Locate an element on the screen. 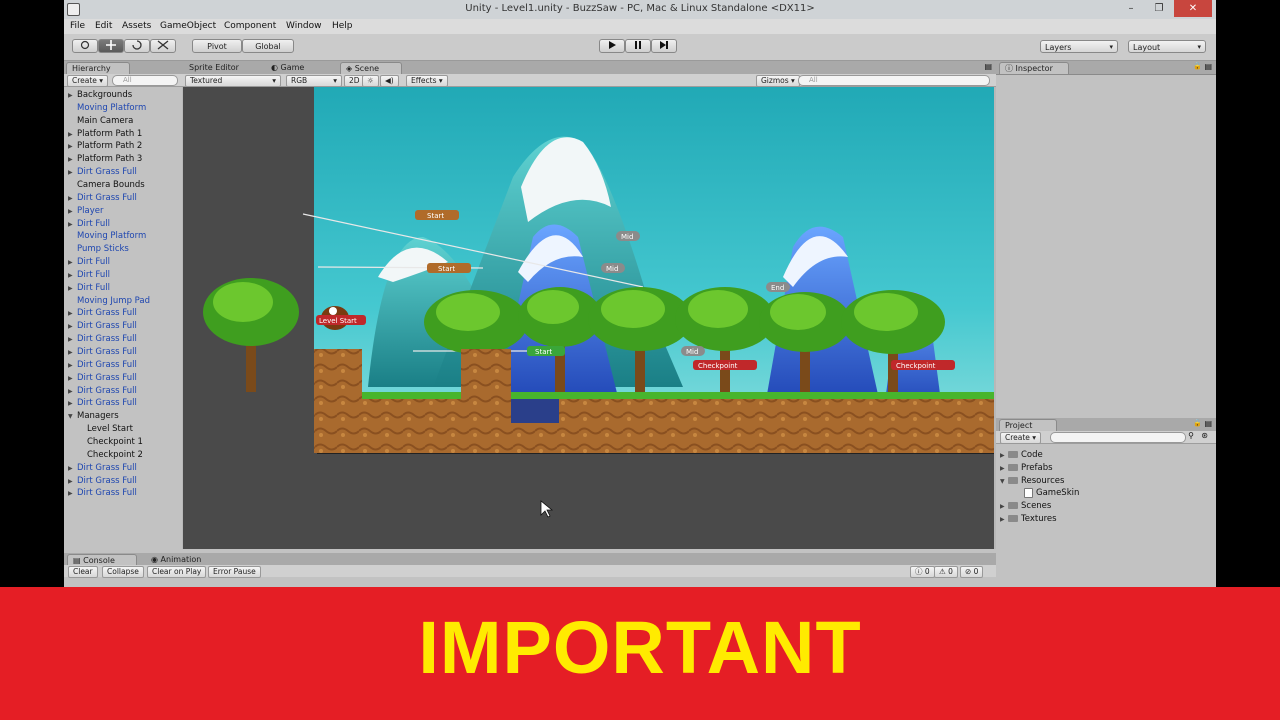  hierarchy-item: Main Camera is located at coordinates (100, 121).